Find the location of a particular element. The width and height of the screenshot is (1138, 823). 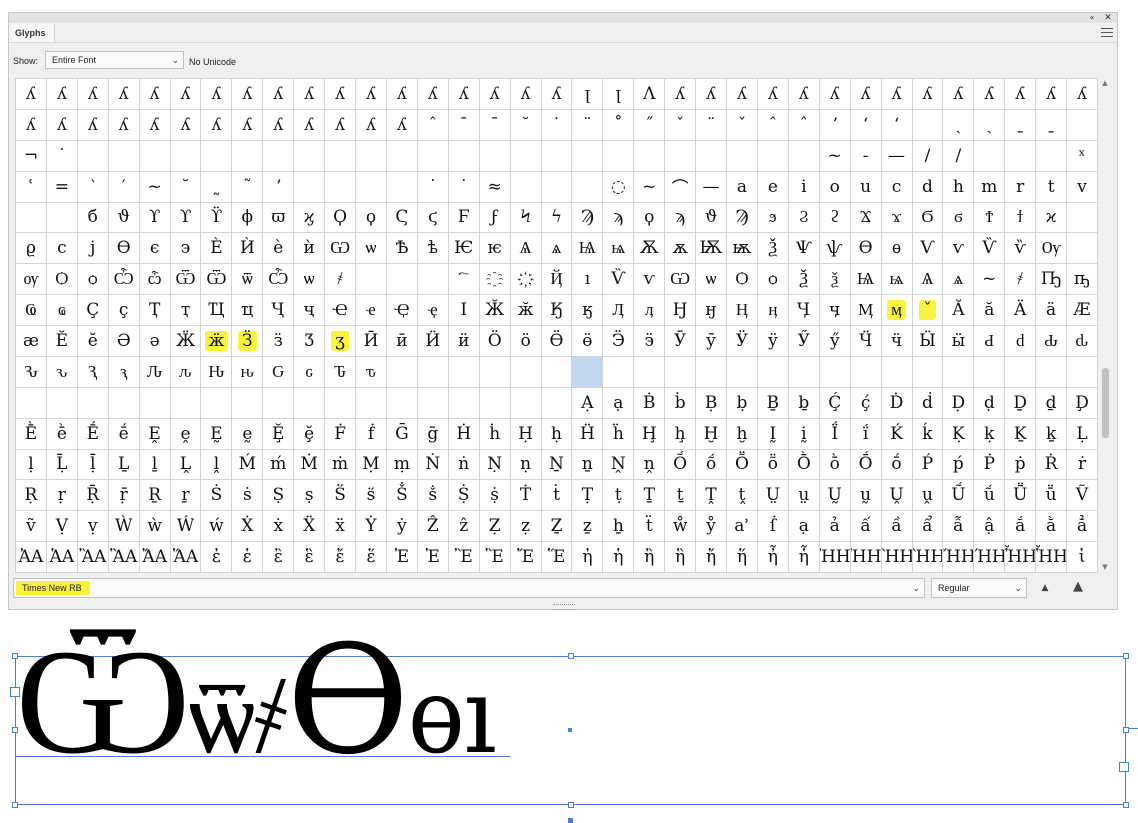

glyph-cell: Ṕ is located at coordinates (928, 465).